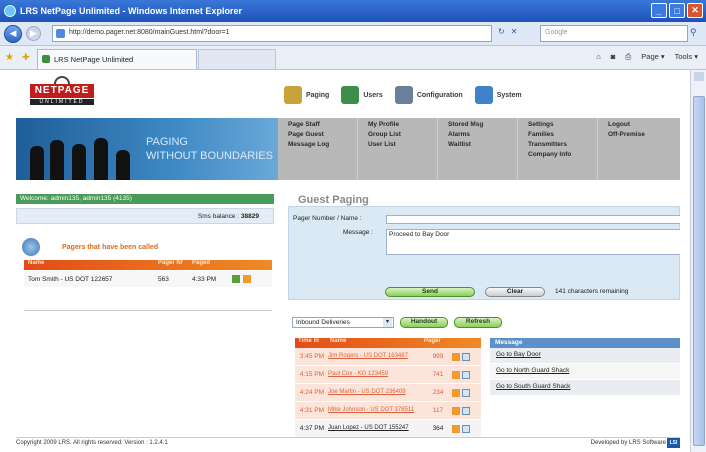 This screenshot has width=706, height=452. What do you see at coordinates (533, 219) in the screenshot?
I see `pager-number-input` at bounding box center [533, 219].